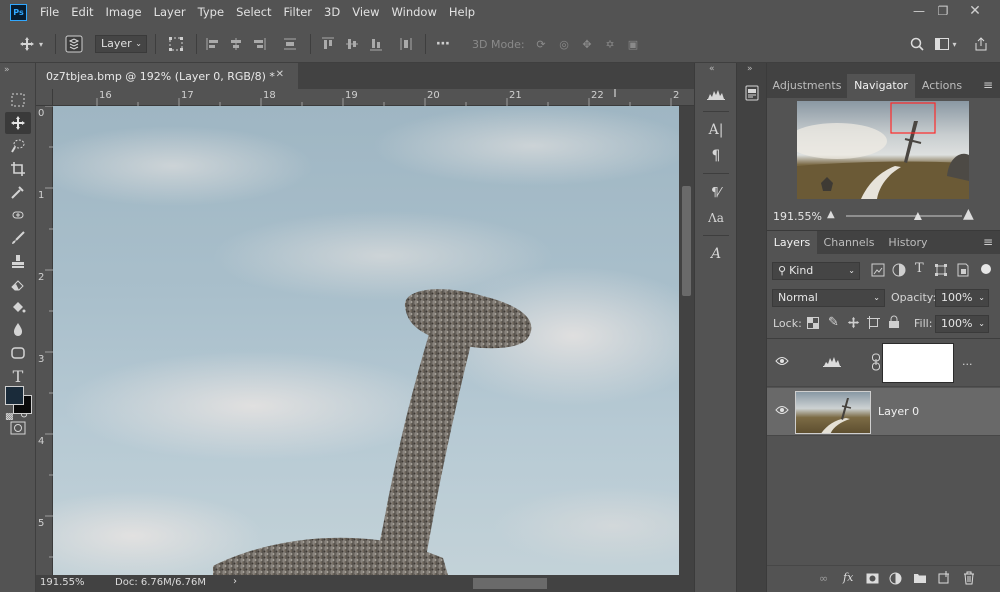  I want to click on share-icon, so click(981, 44).